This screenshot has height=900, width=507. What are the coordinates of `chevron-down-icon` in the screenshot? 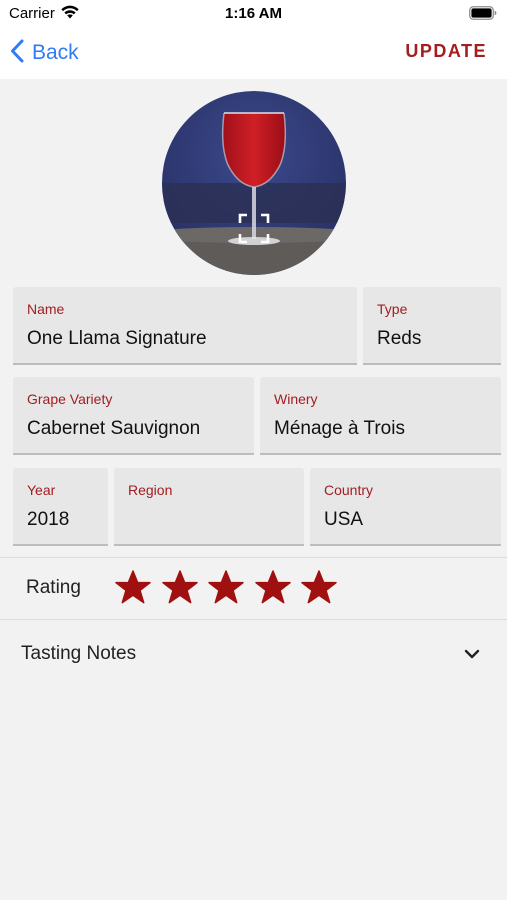 It's located at (472, 656).